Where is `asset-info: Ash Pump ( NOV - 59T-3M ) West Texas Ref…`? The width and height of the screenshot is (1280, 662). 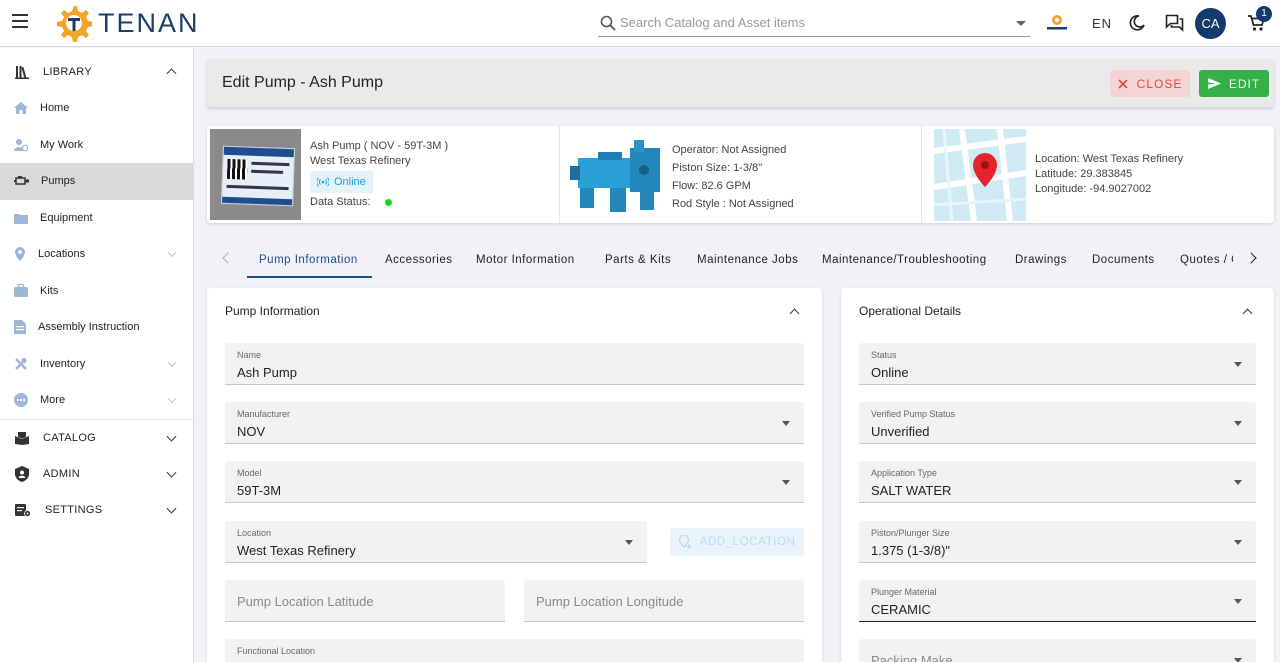
asset-info: Ash Pump ( NOV - 59T-3M ) West Texas Ref… is located at coordinates (379, 174).